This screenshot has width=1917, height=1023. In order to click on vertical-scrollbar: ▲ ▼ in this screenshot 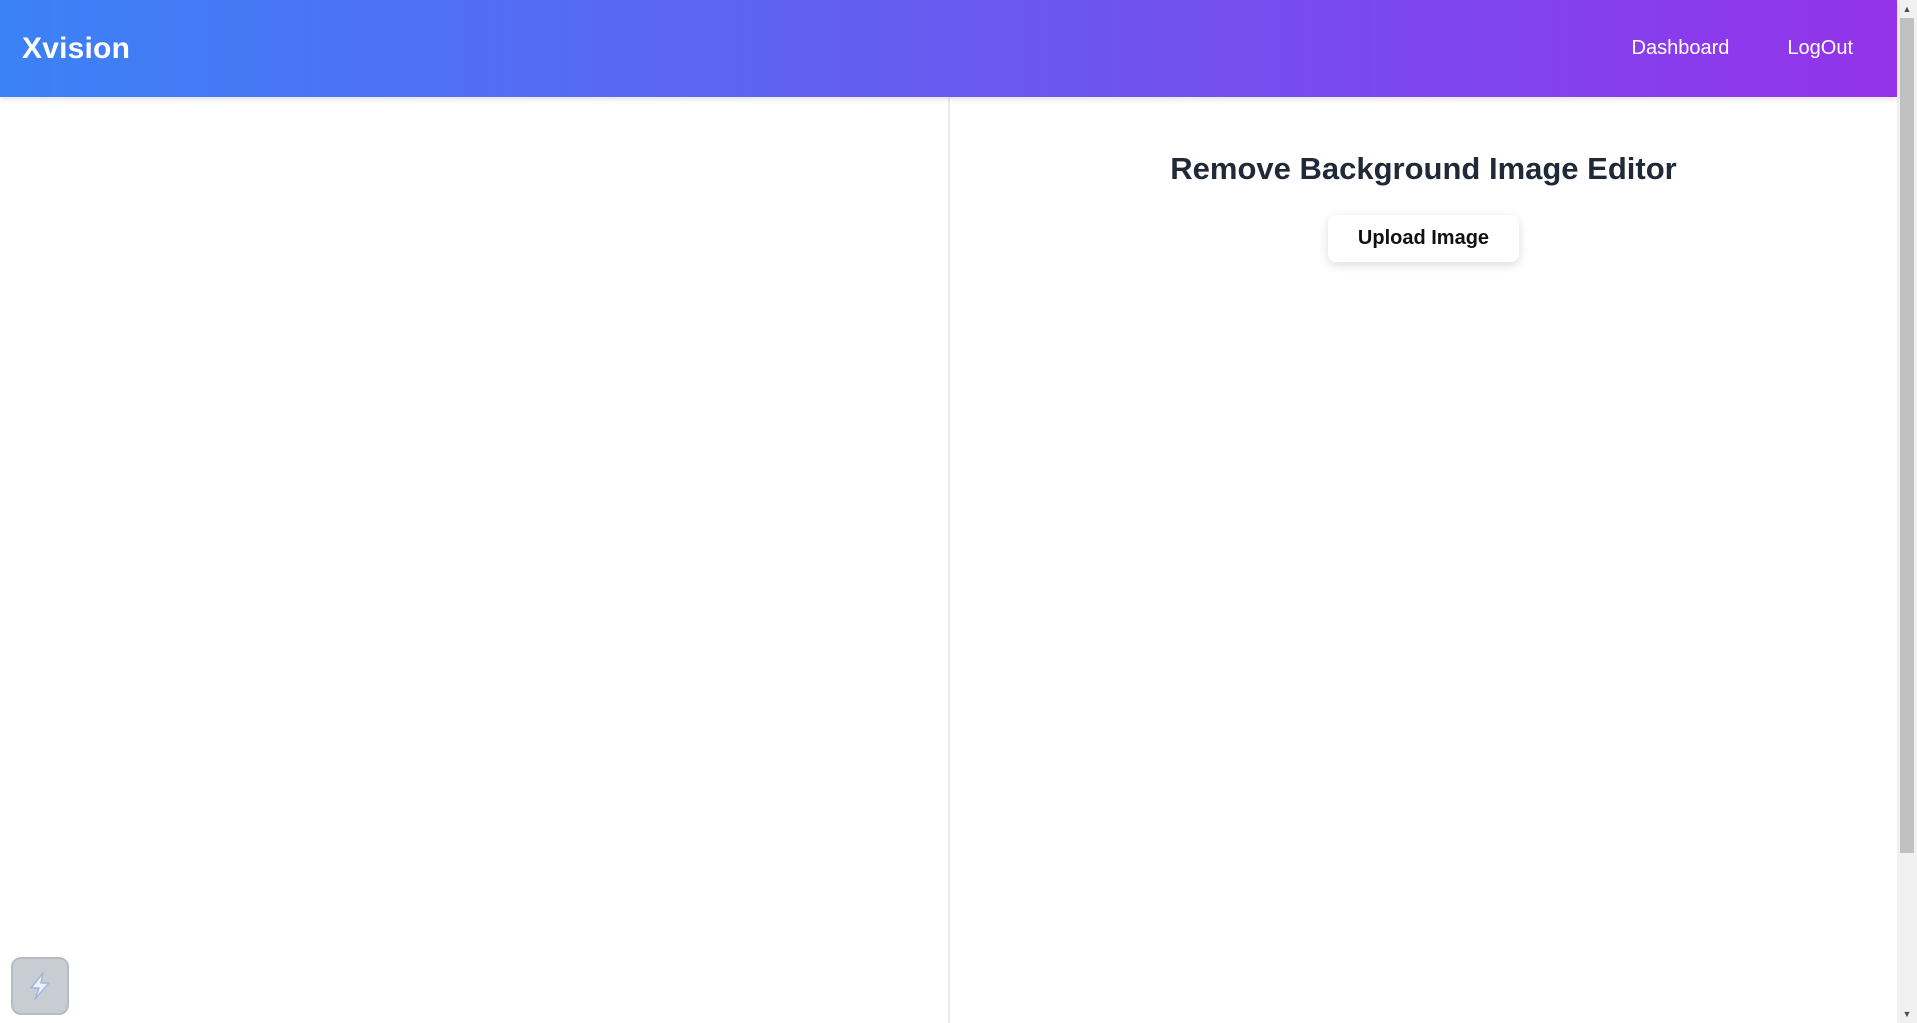, I will do `click(1907, 511)`.